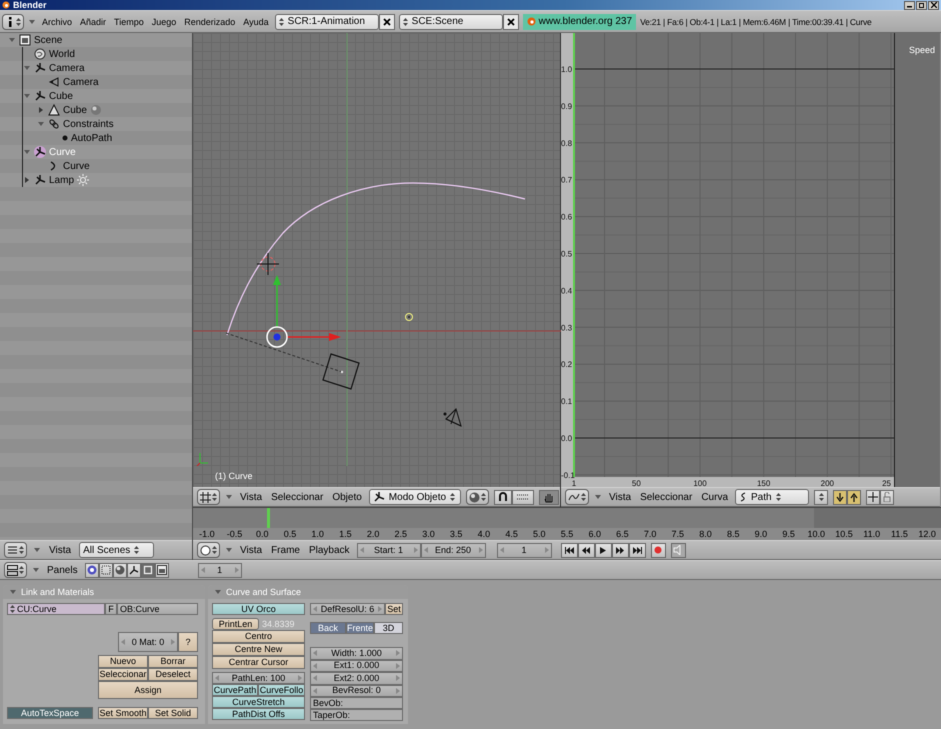  What do you see at coordinates (356, 703) in the screenshot?
I see `bevel-object-field: BevOb:` at bounding box center [356, 703].